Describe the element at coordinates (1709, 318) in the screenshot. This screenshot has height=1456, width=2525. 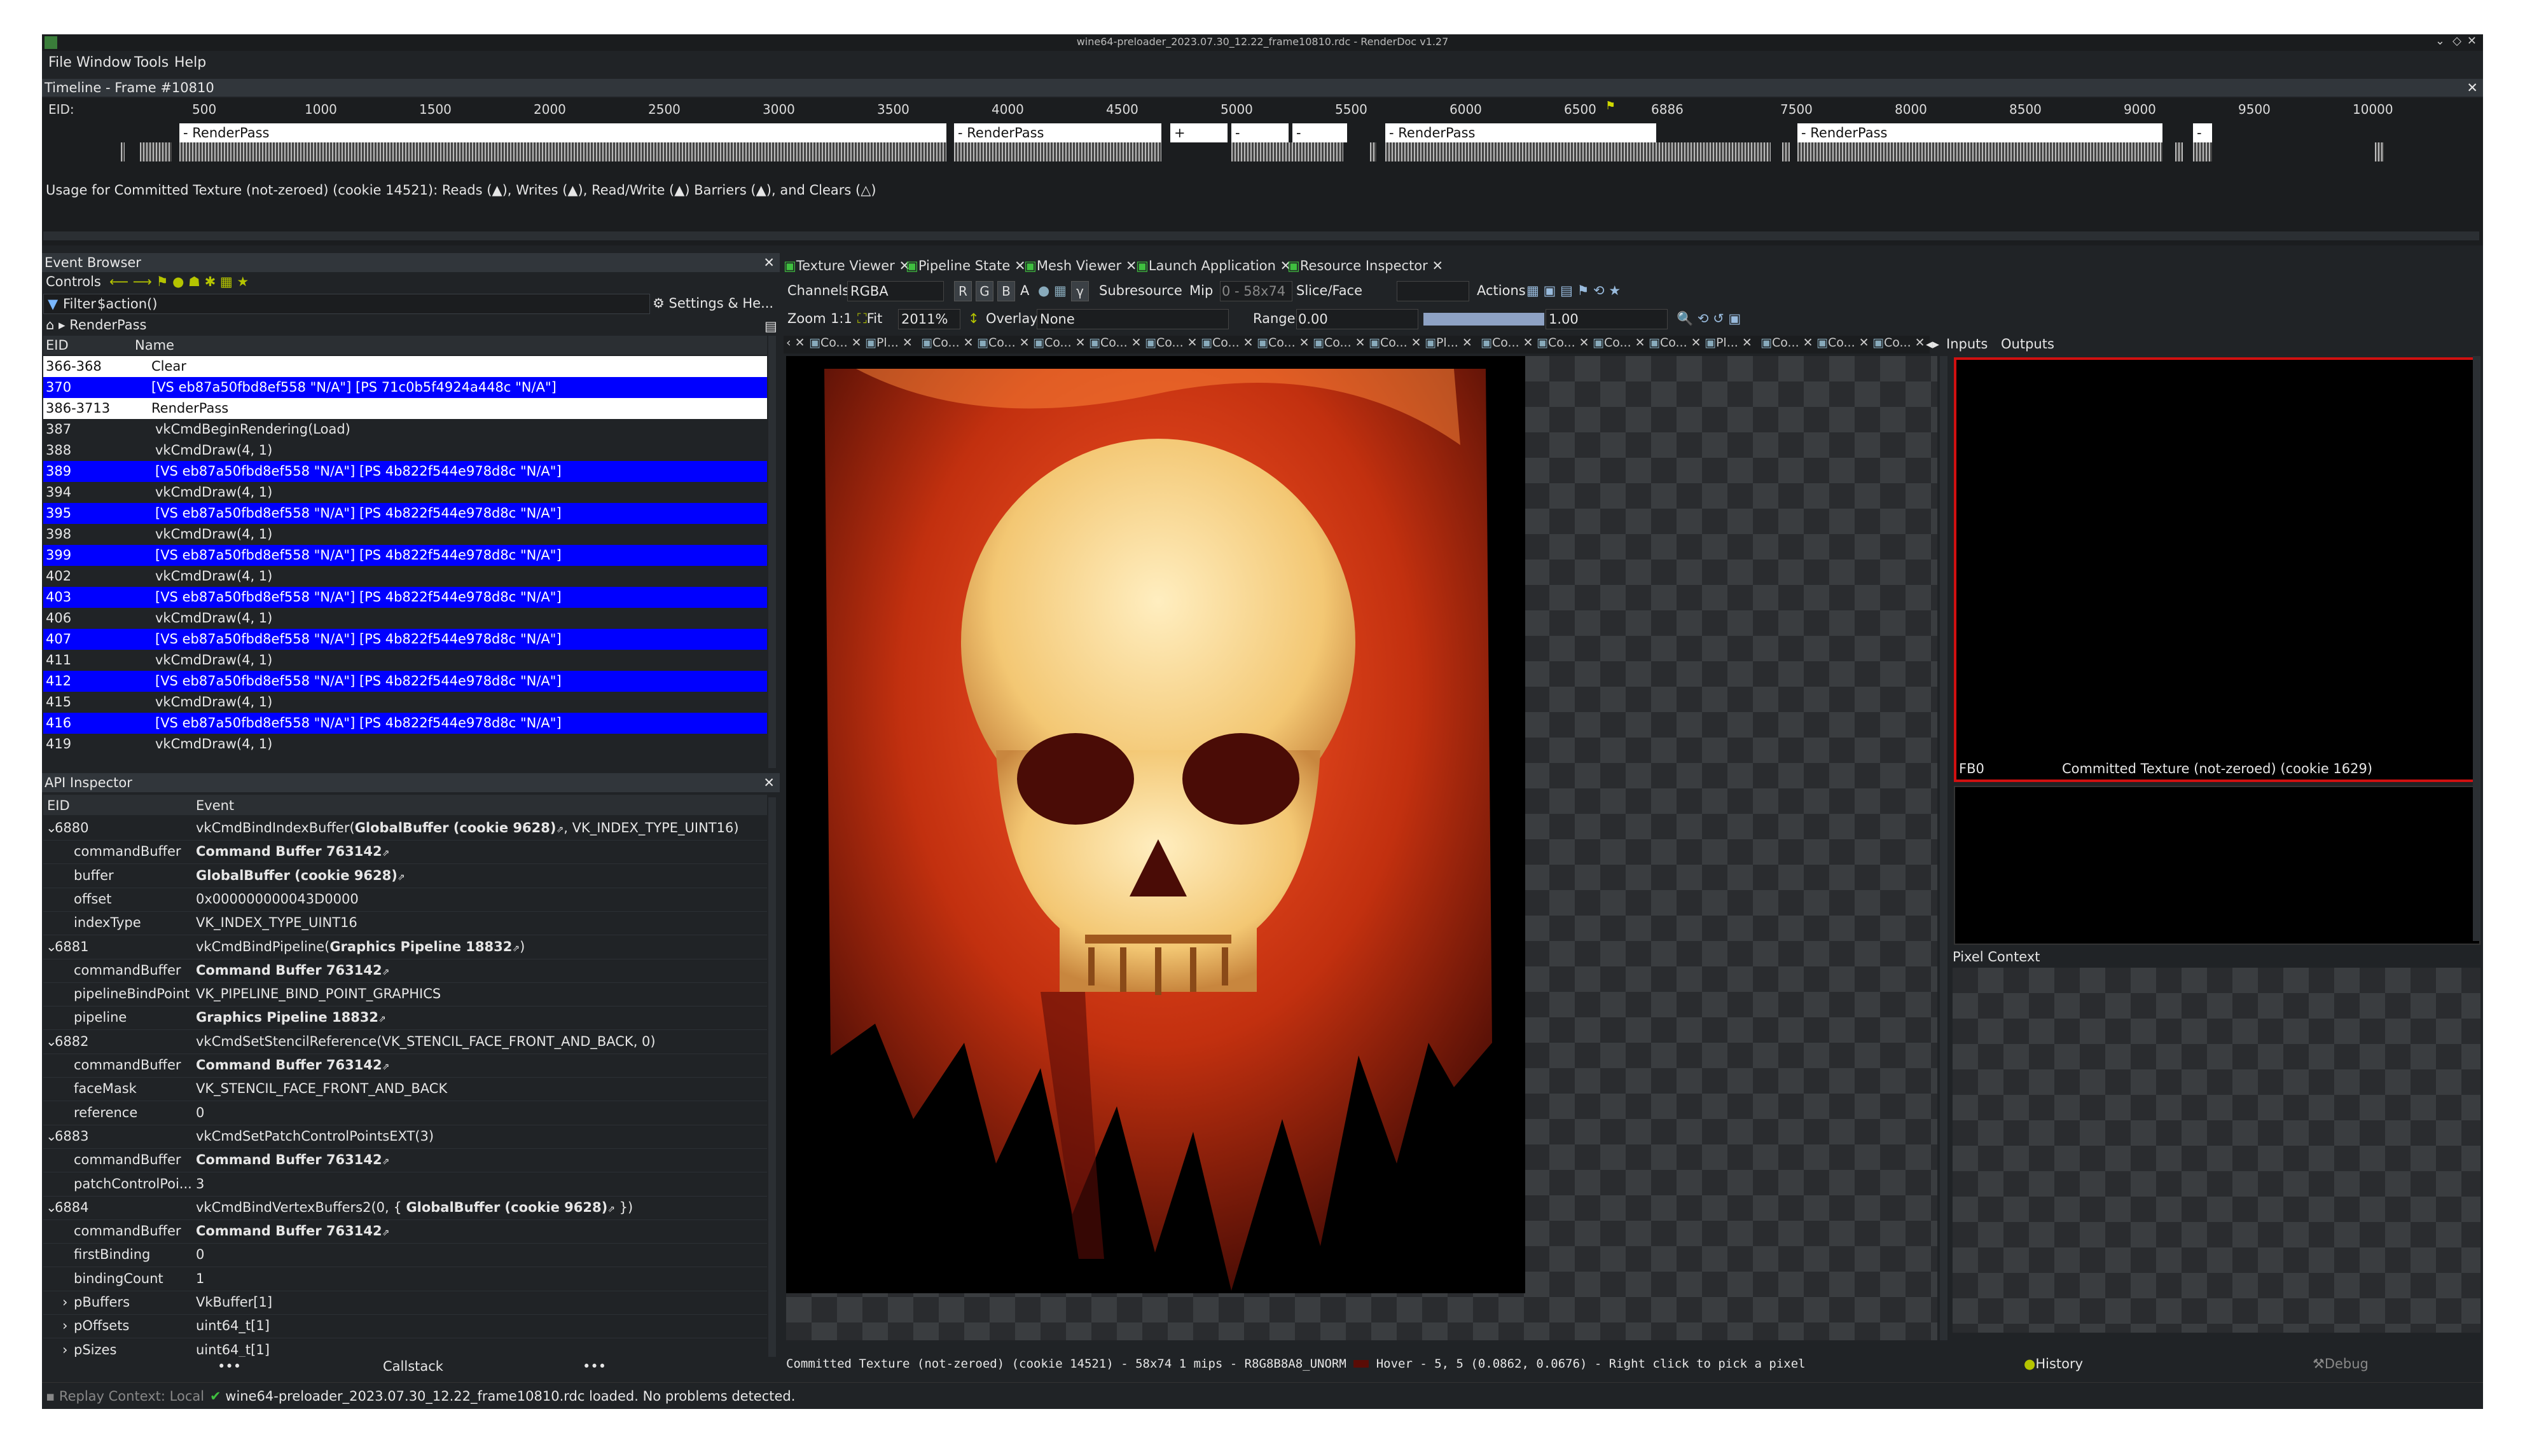
I see `range-tools: 🔍 ⟲ ↺ ▣` at that location.